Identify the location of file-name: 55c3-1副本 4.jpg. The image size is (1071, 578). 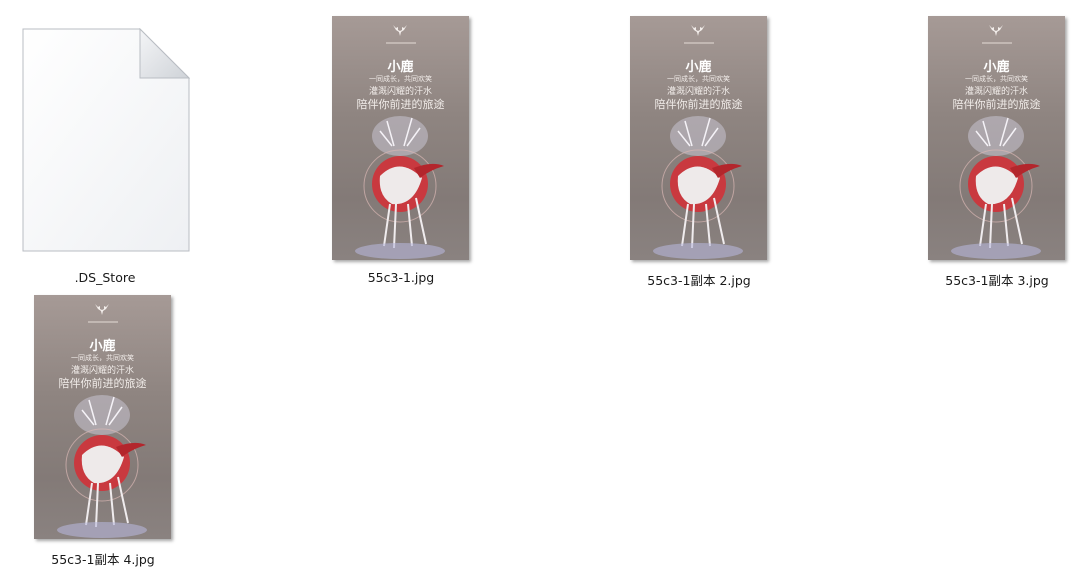
(103, 559).